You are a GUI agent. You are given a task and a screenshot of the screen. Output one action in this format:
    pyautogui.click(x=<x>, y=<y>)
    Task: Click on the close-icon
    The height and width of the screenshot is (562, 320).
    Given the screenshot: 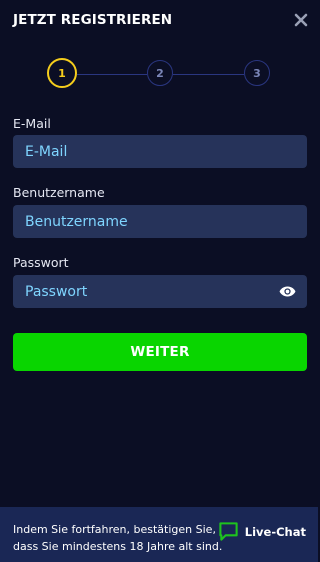 What is the action you would take?
    pyautogui.click(x=301, y=20)
    